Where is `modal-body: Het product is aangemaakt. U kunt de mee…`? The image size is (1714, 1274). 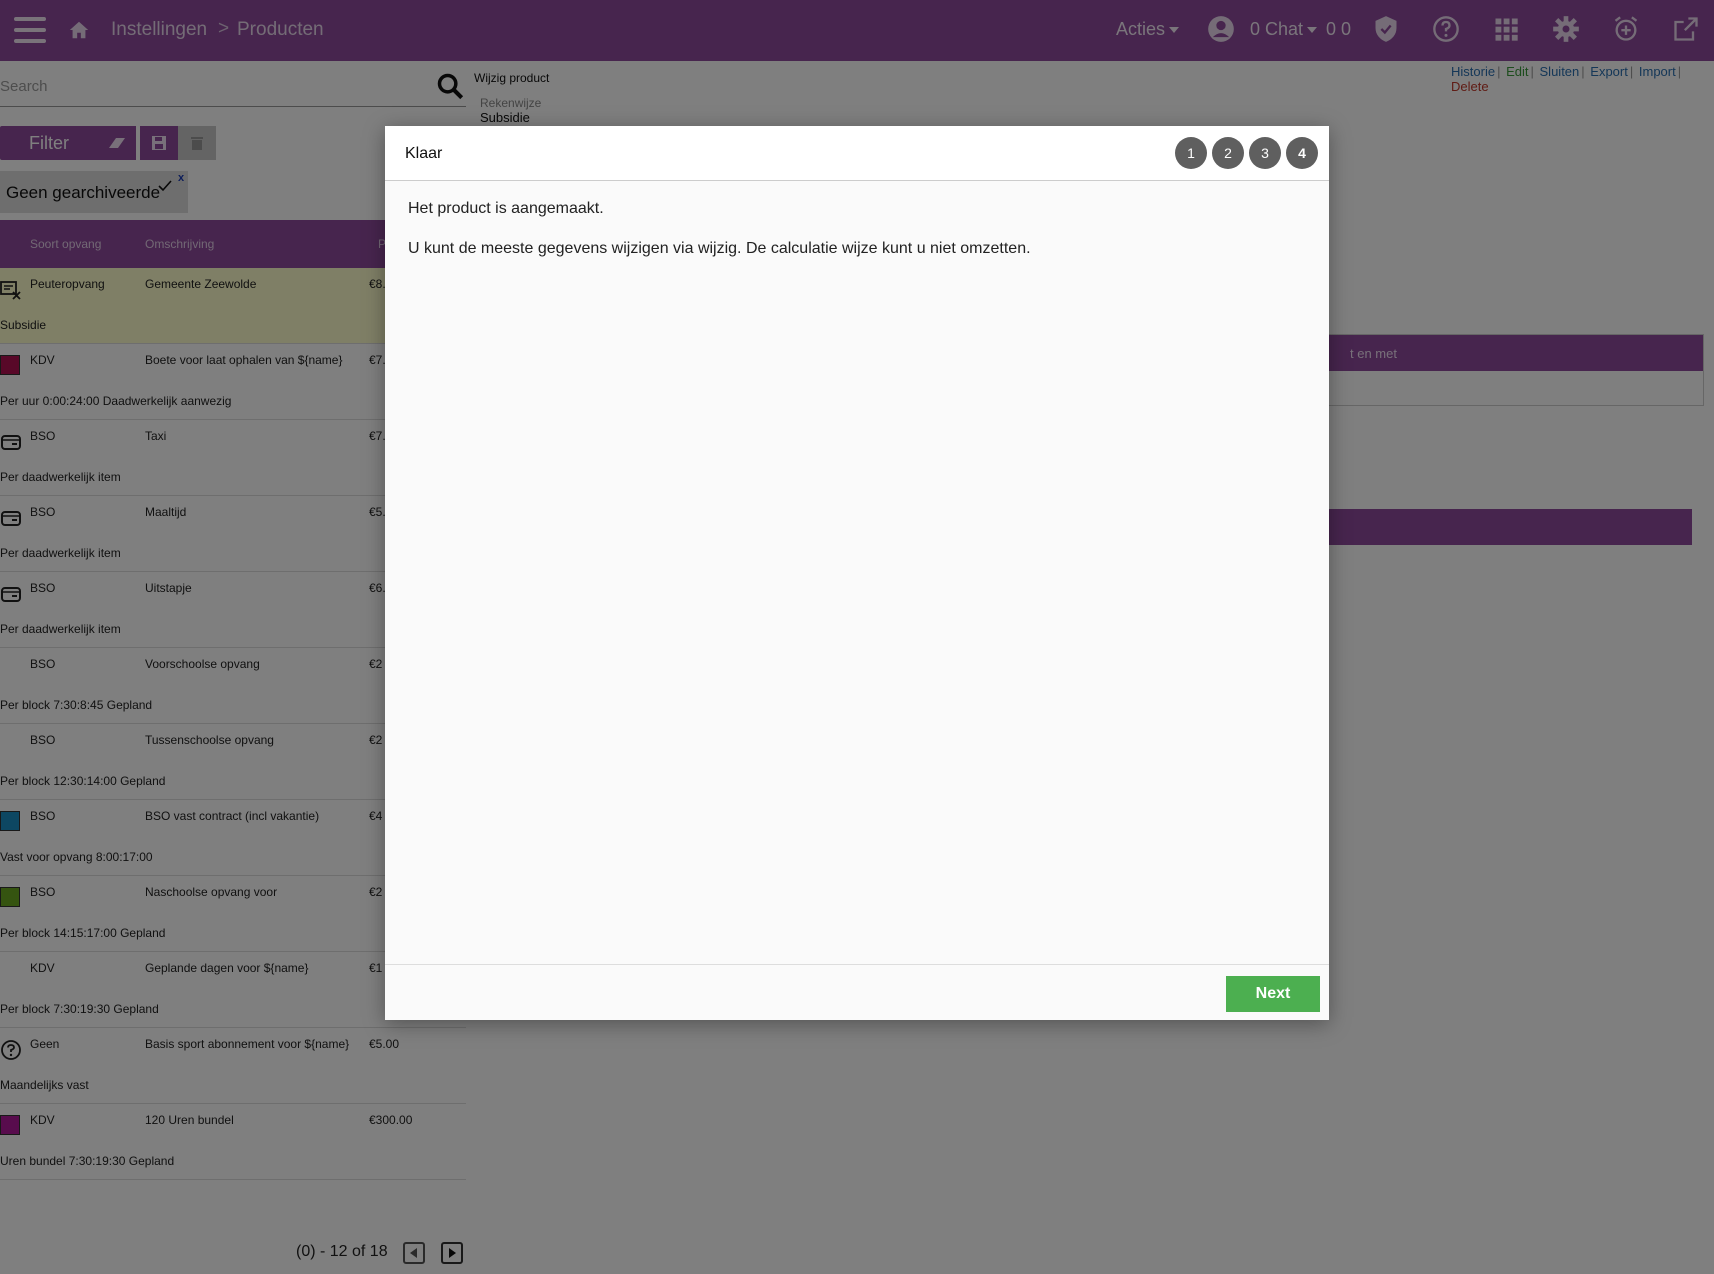 modal-body: Het product is aangemaakt. U kunt de mee… is located at coordinates (719, 240).